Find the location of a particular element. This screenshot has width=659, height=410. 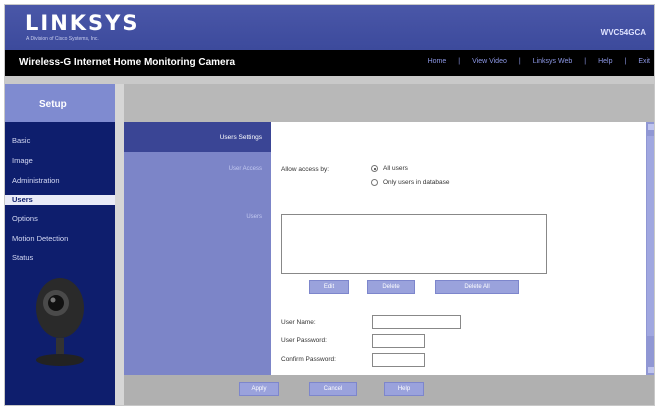

vertical-scrollbar is located at coordinates (650, 248).